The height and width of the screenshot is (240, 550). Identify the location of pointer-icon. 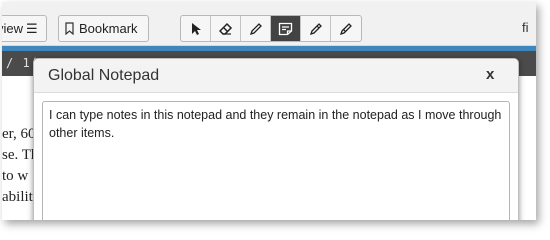
(196, 28).